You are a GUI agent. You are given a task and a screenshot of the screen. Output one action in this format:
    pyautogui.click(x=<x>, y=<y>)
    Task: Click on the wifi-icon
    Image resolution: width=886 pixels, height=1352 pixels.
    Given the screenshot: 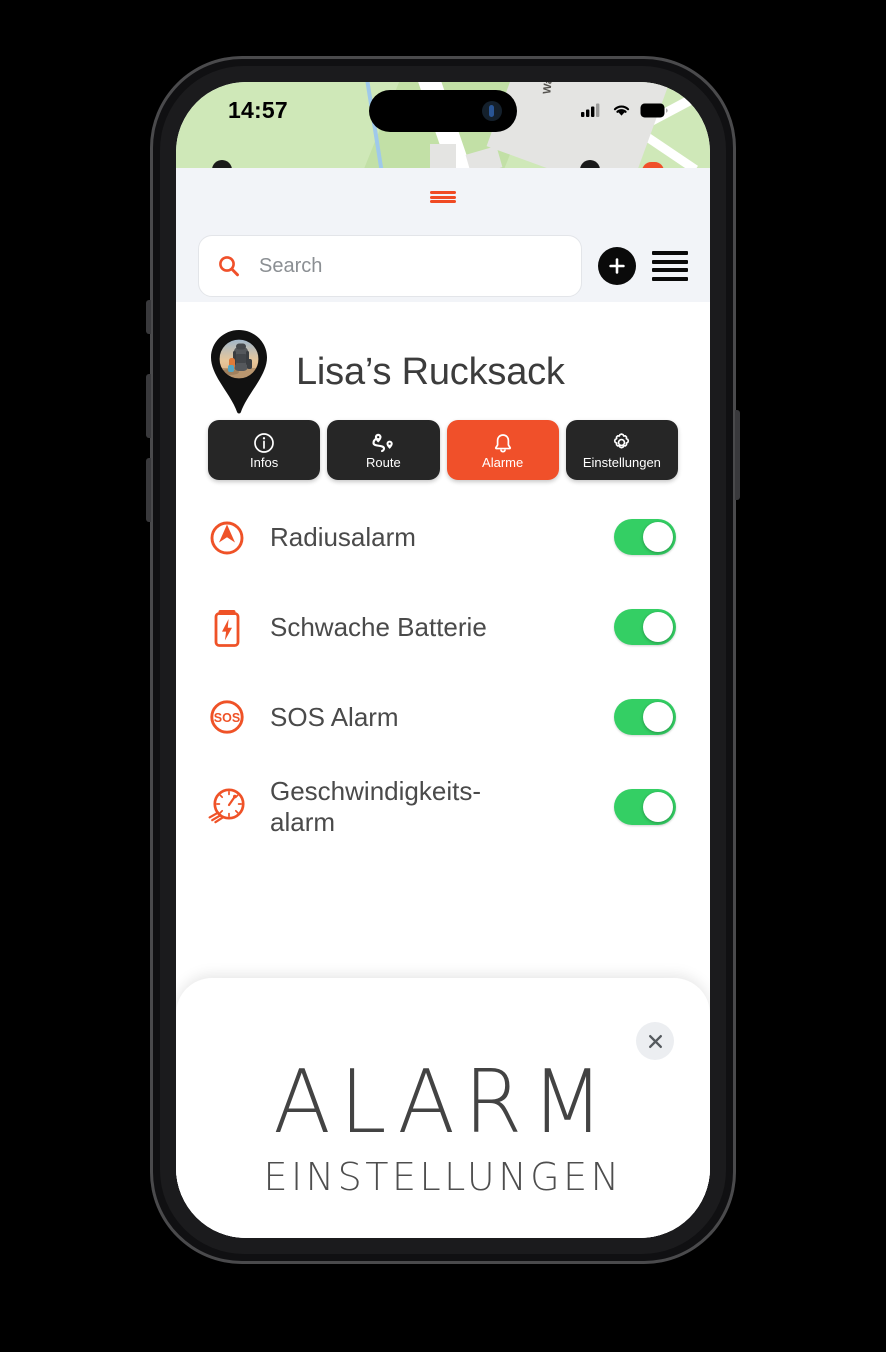 What is the action you would take?
    pyautogui.click(x=621, y=110)
    